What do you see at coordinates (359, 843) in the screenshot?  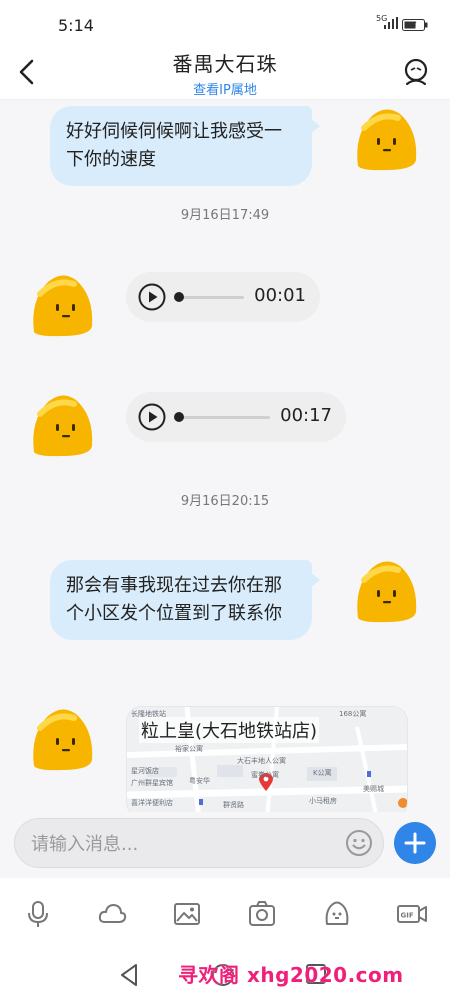 I see `emoji-icon` at bounding box center [359, 843].